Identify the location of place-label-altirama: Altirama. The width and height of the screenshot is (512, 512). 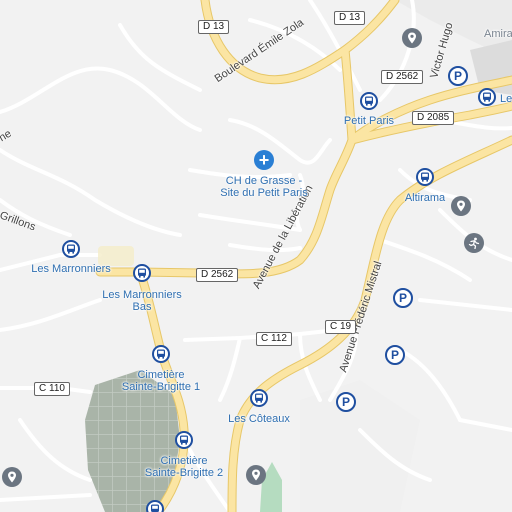
(425, 198).